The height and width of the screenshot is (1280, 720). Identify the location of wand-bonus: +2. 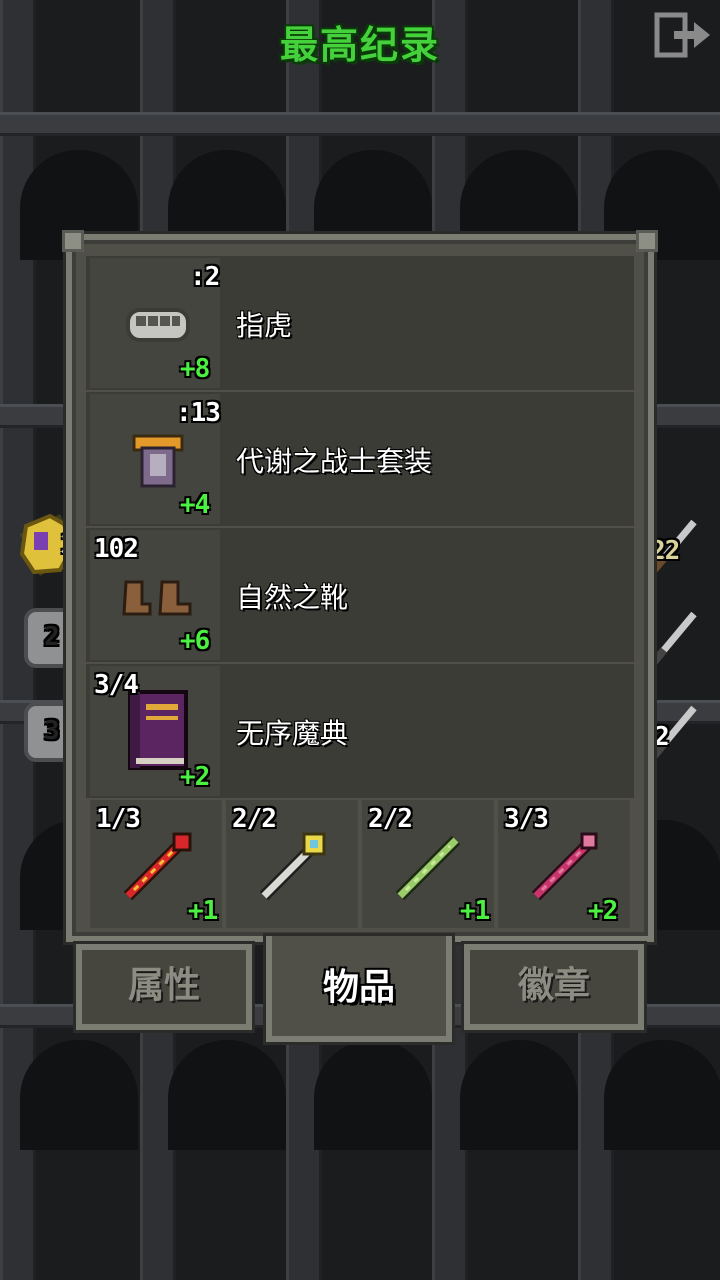
(603, 911).